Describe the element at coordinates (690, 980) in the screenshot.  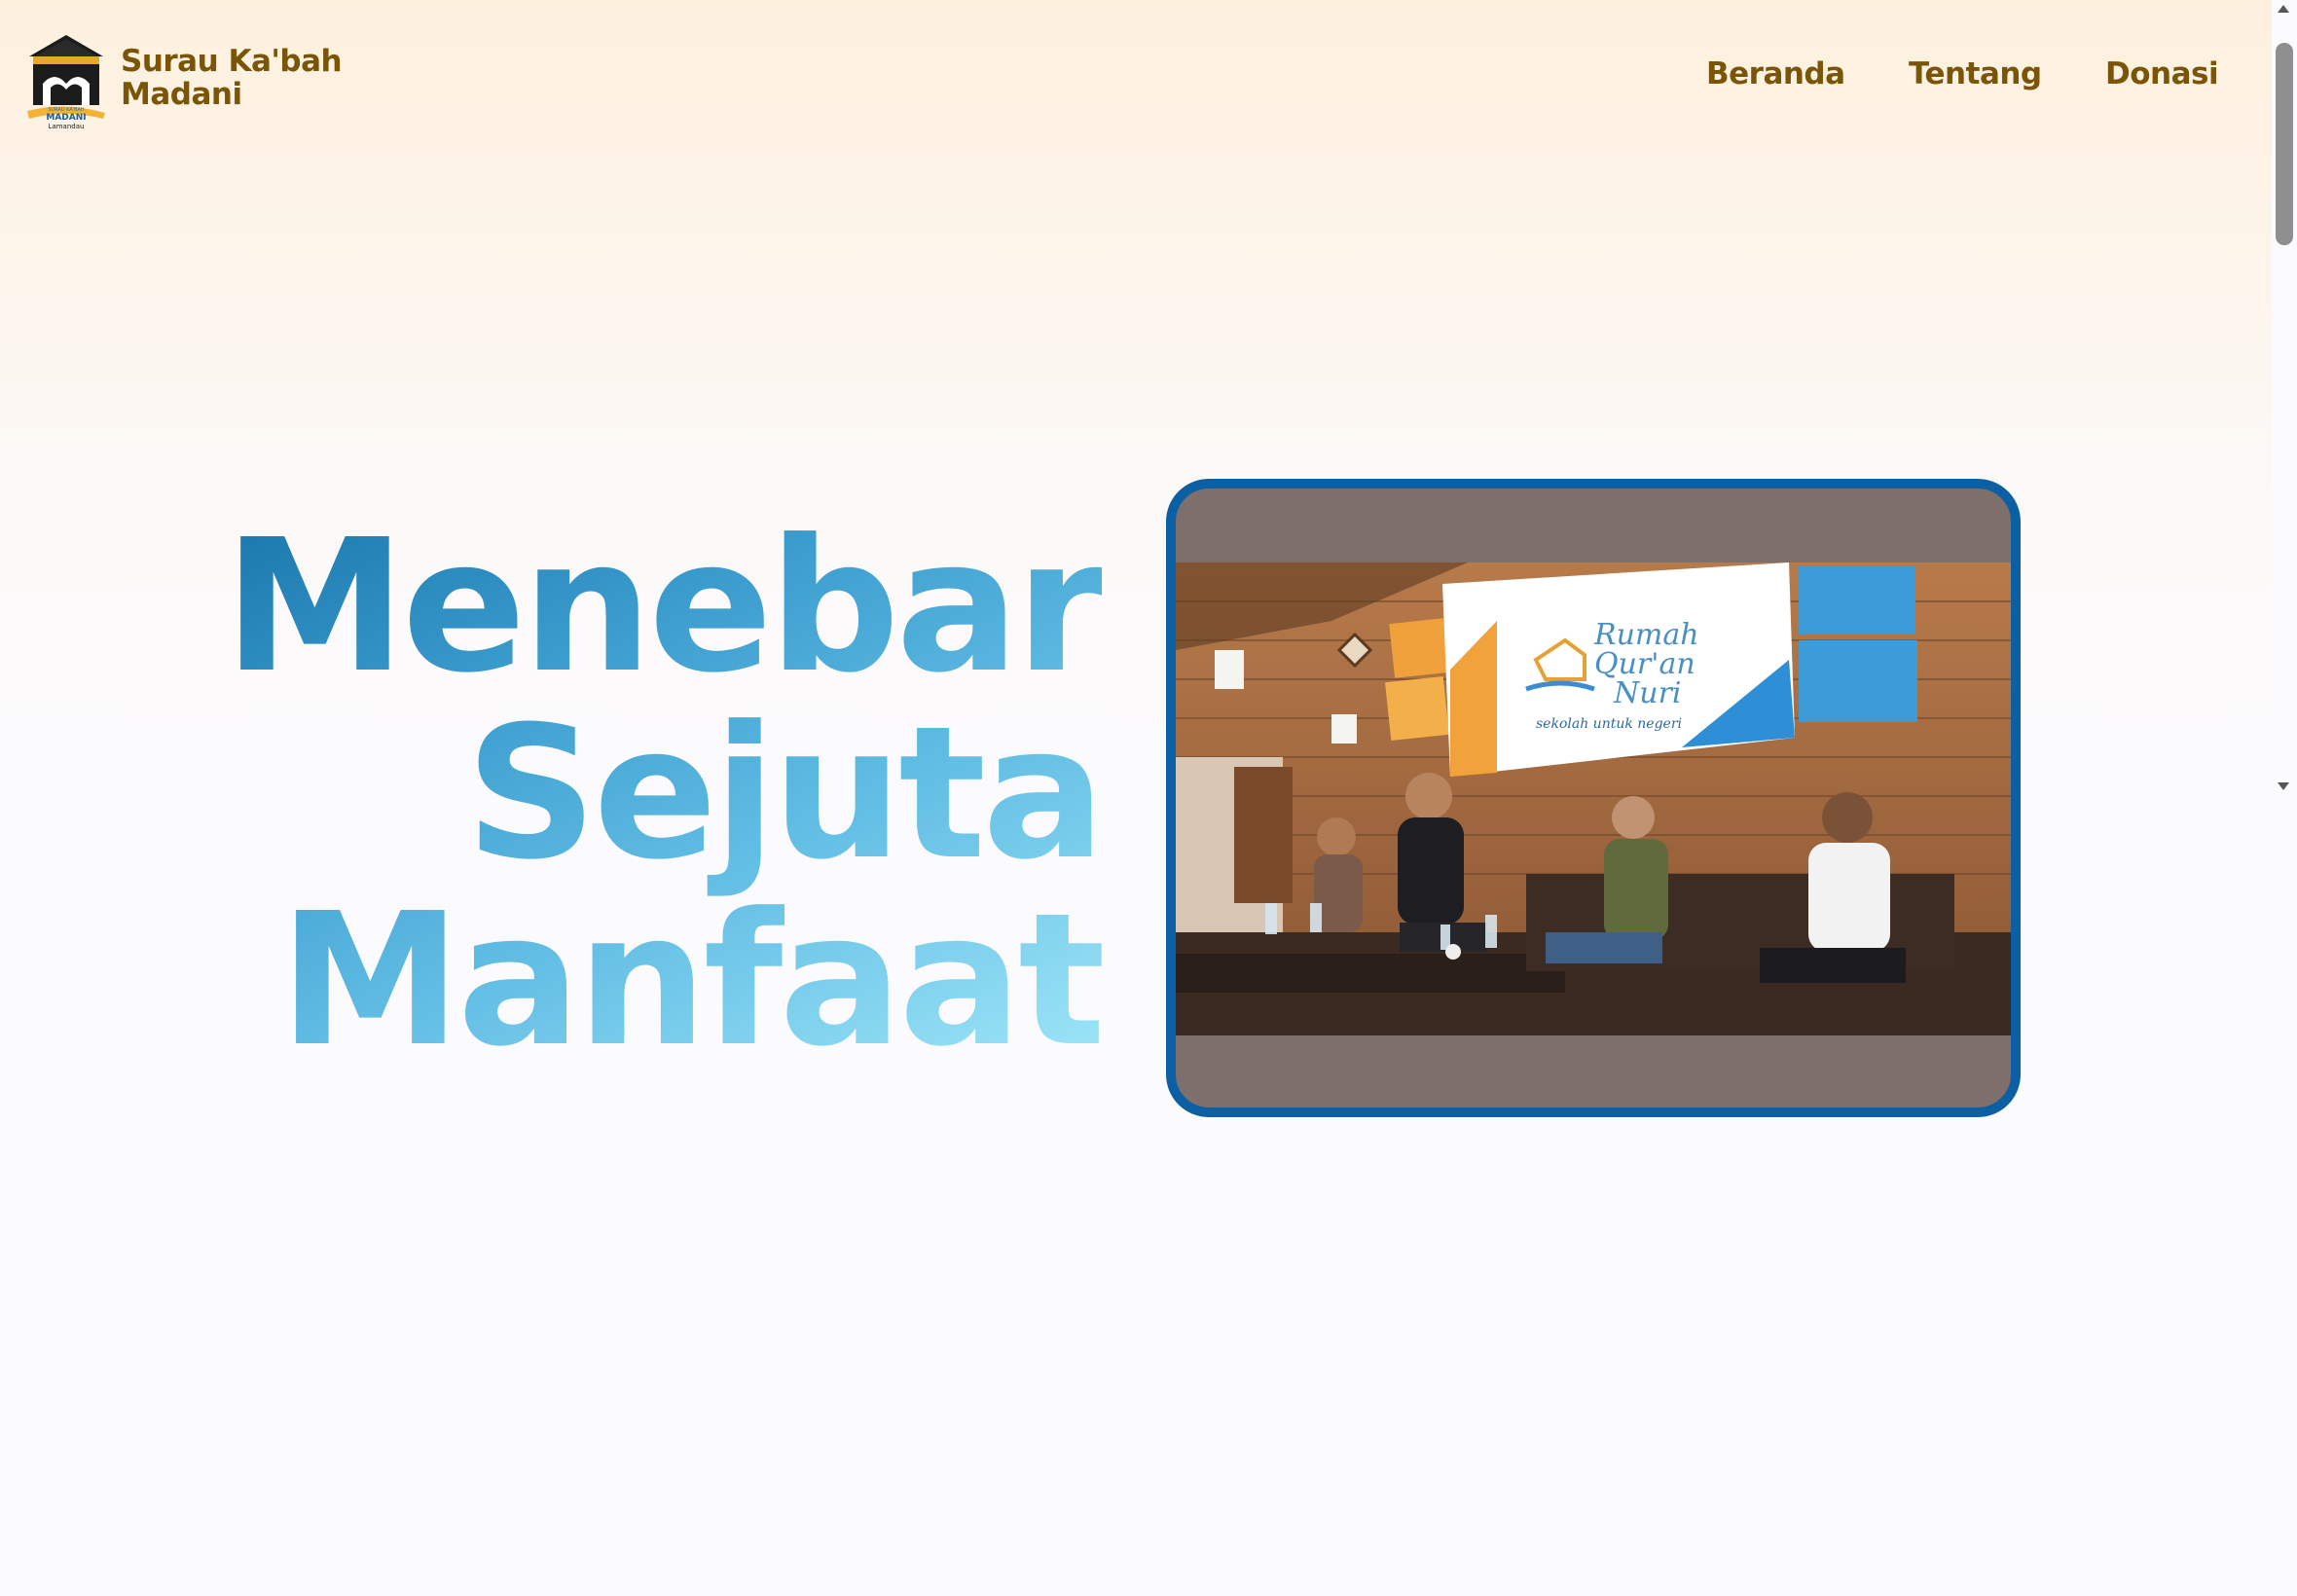
I see `hero-title-line3: Manfaat` at that location.